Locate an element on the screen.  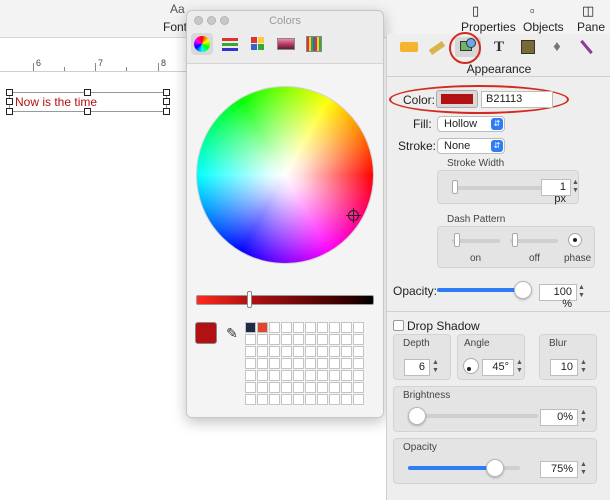
drop-shadow-checkbox is located at coordinates (398, 325).